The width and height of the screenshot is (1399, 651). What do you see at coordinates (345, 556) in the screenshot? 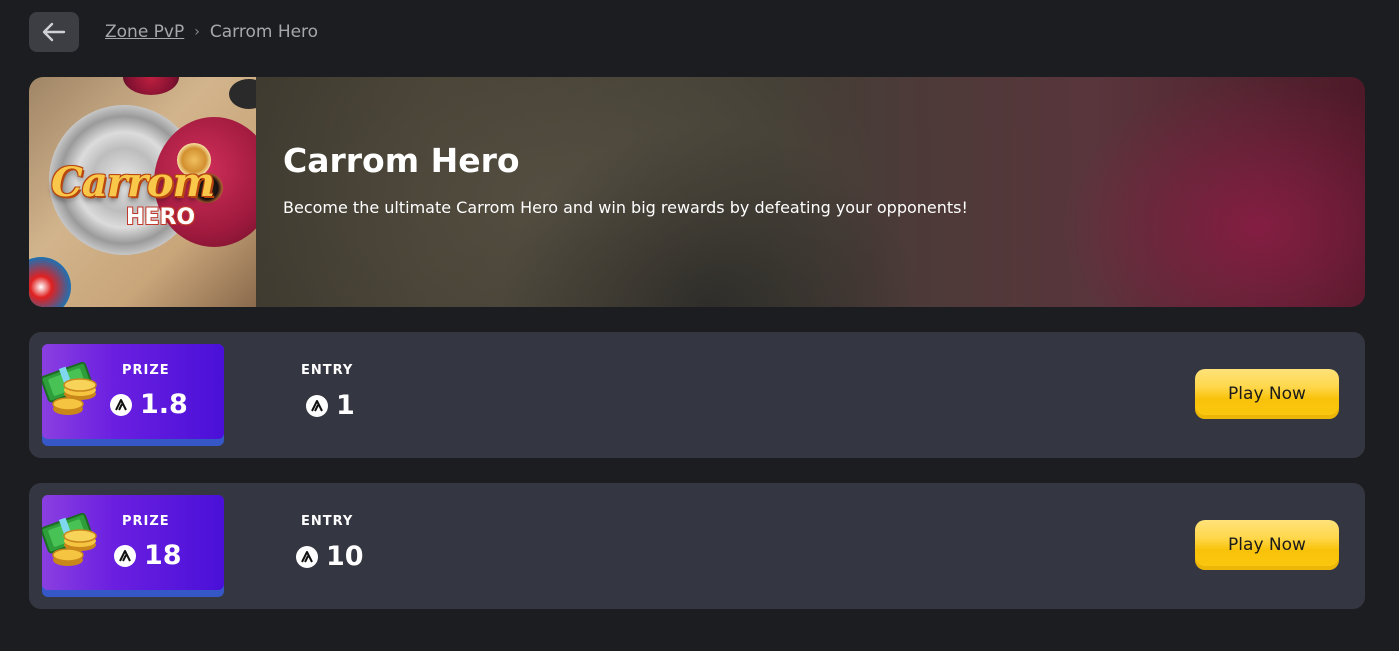
I see `entry-amount: 10` at bounding box center [345, 556].